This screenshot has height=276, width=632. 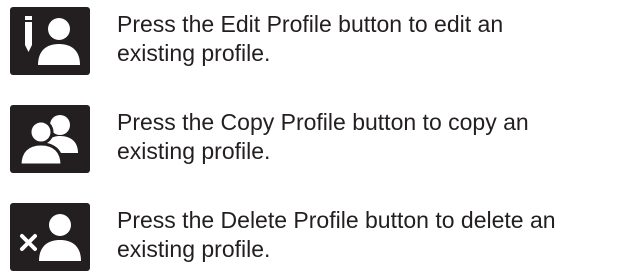 I want to click on edit-profile-icon, so click(x=52, y=40).